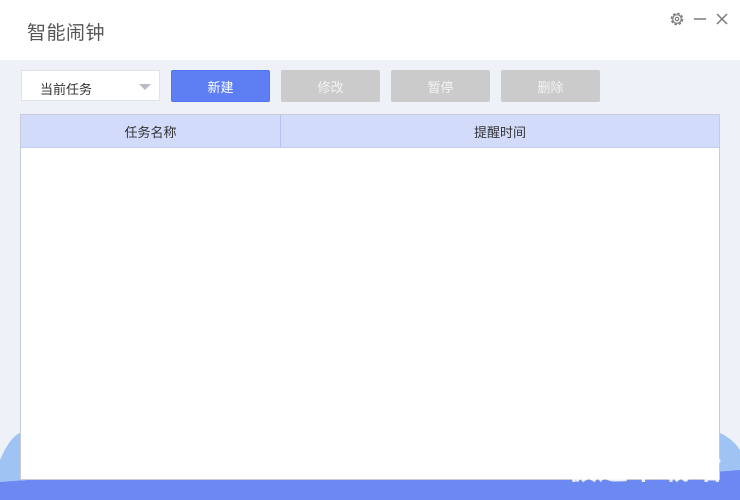 Image resolution: width=740 pixels, height=500 pixels. Describe the element at coordinates (677, 19) in the screenshot. I see `settings-gear-icon` at that location.